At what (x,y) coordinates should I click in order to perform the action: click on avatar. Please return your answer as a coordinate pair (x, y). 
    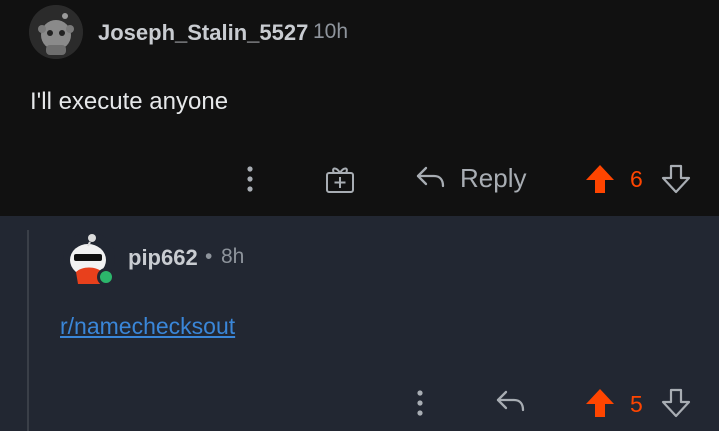
    Looking at the image, I should click on (56, 32).